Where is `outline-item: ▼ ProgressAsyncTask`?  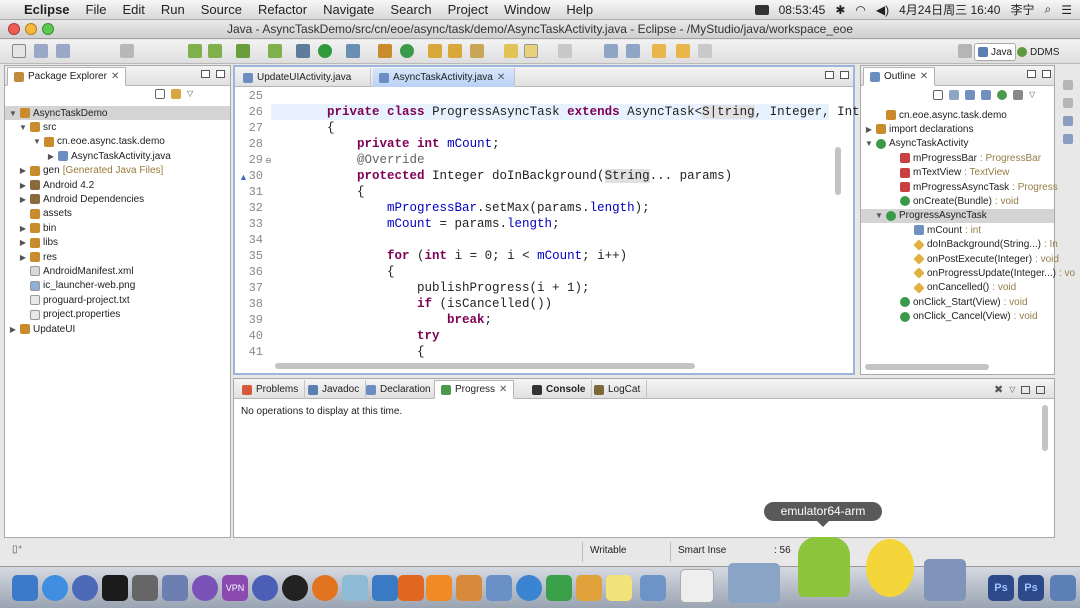
outline-item: ▼ ProgressAsyncTask is located at coordinates (957, 215).